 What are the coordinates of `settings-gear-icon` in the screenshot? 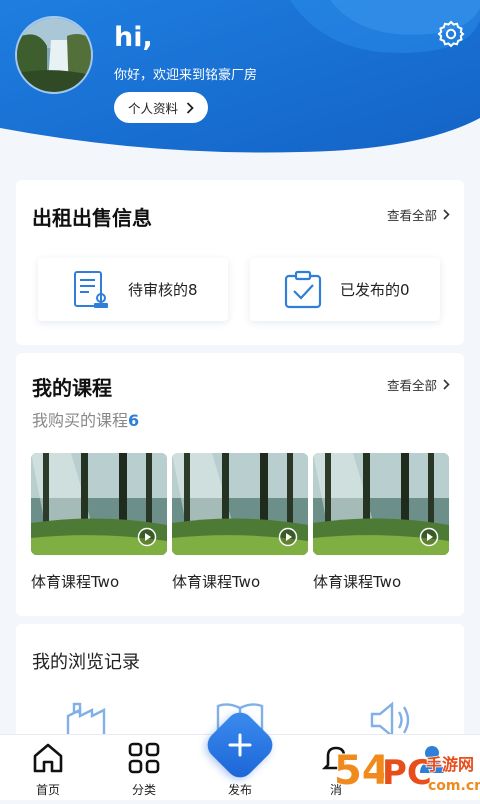 It's located at (451, 34).